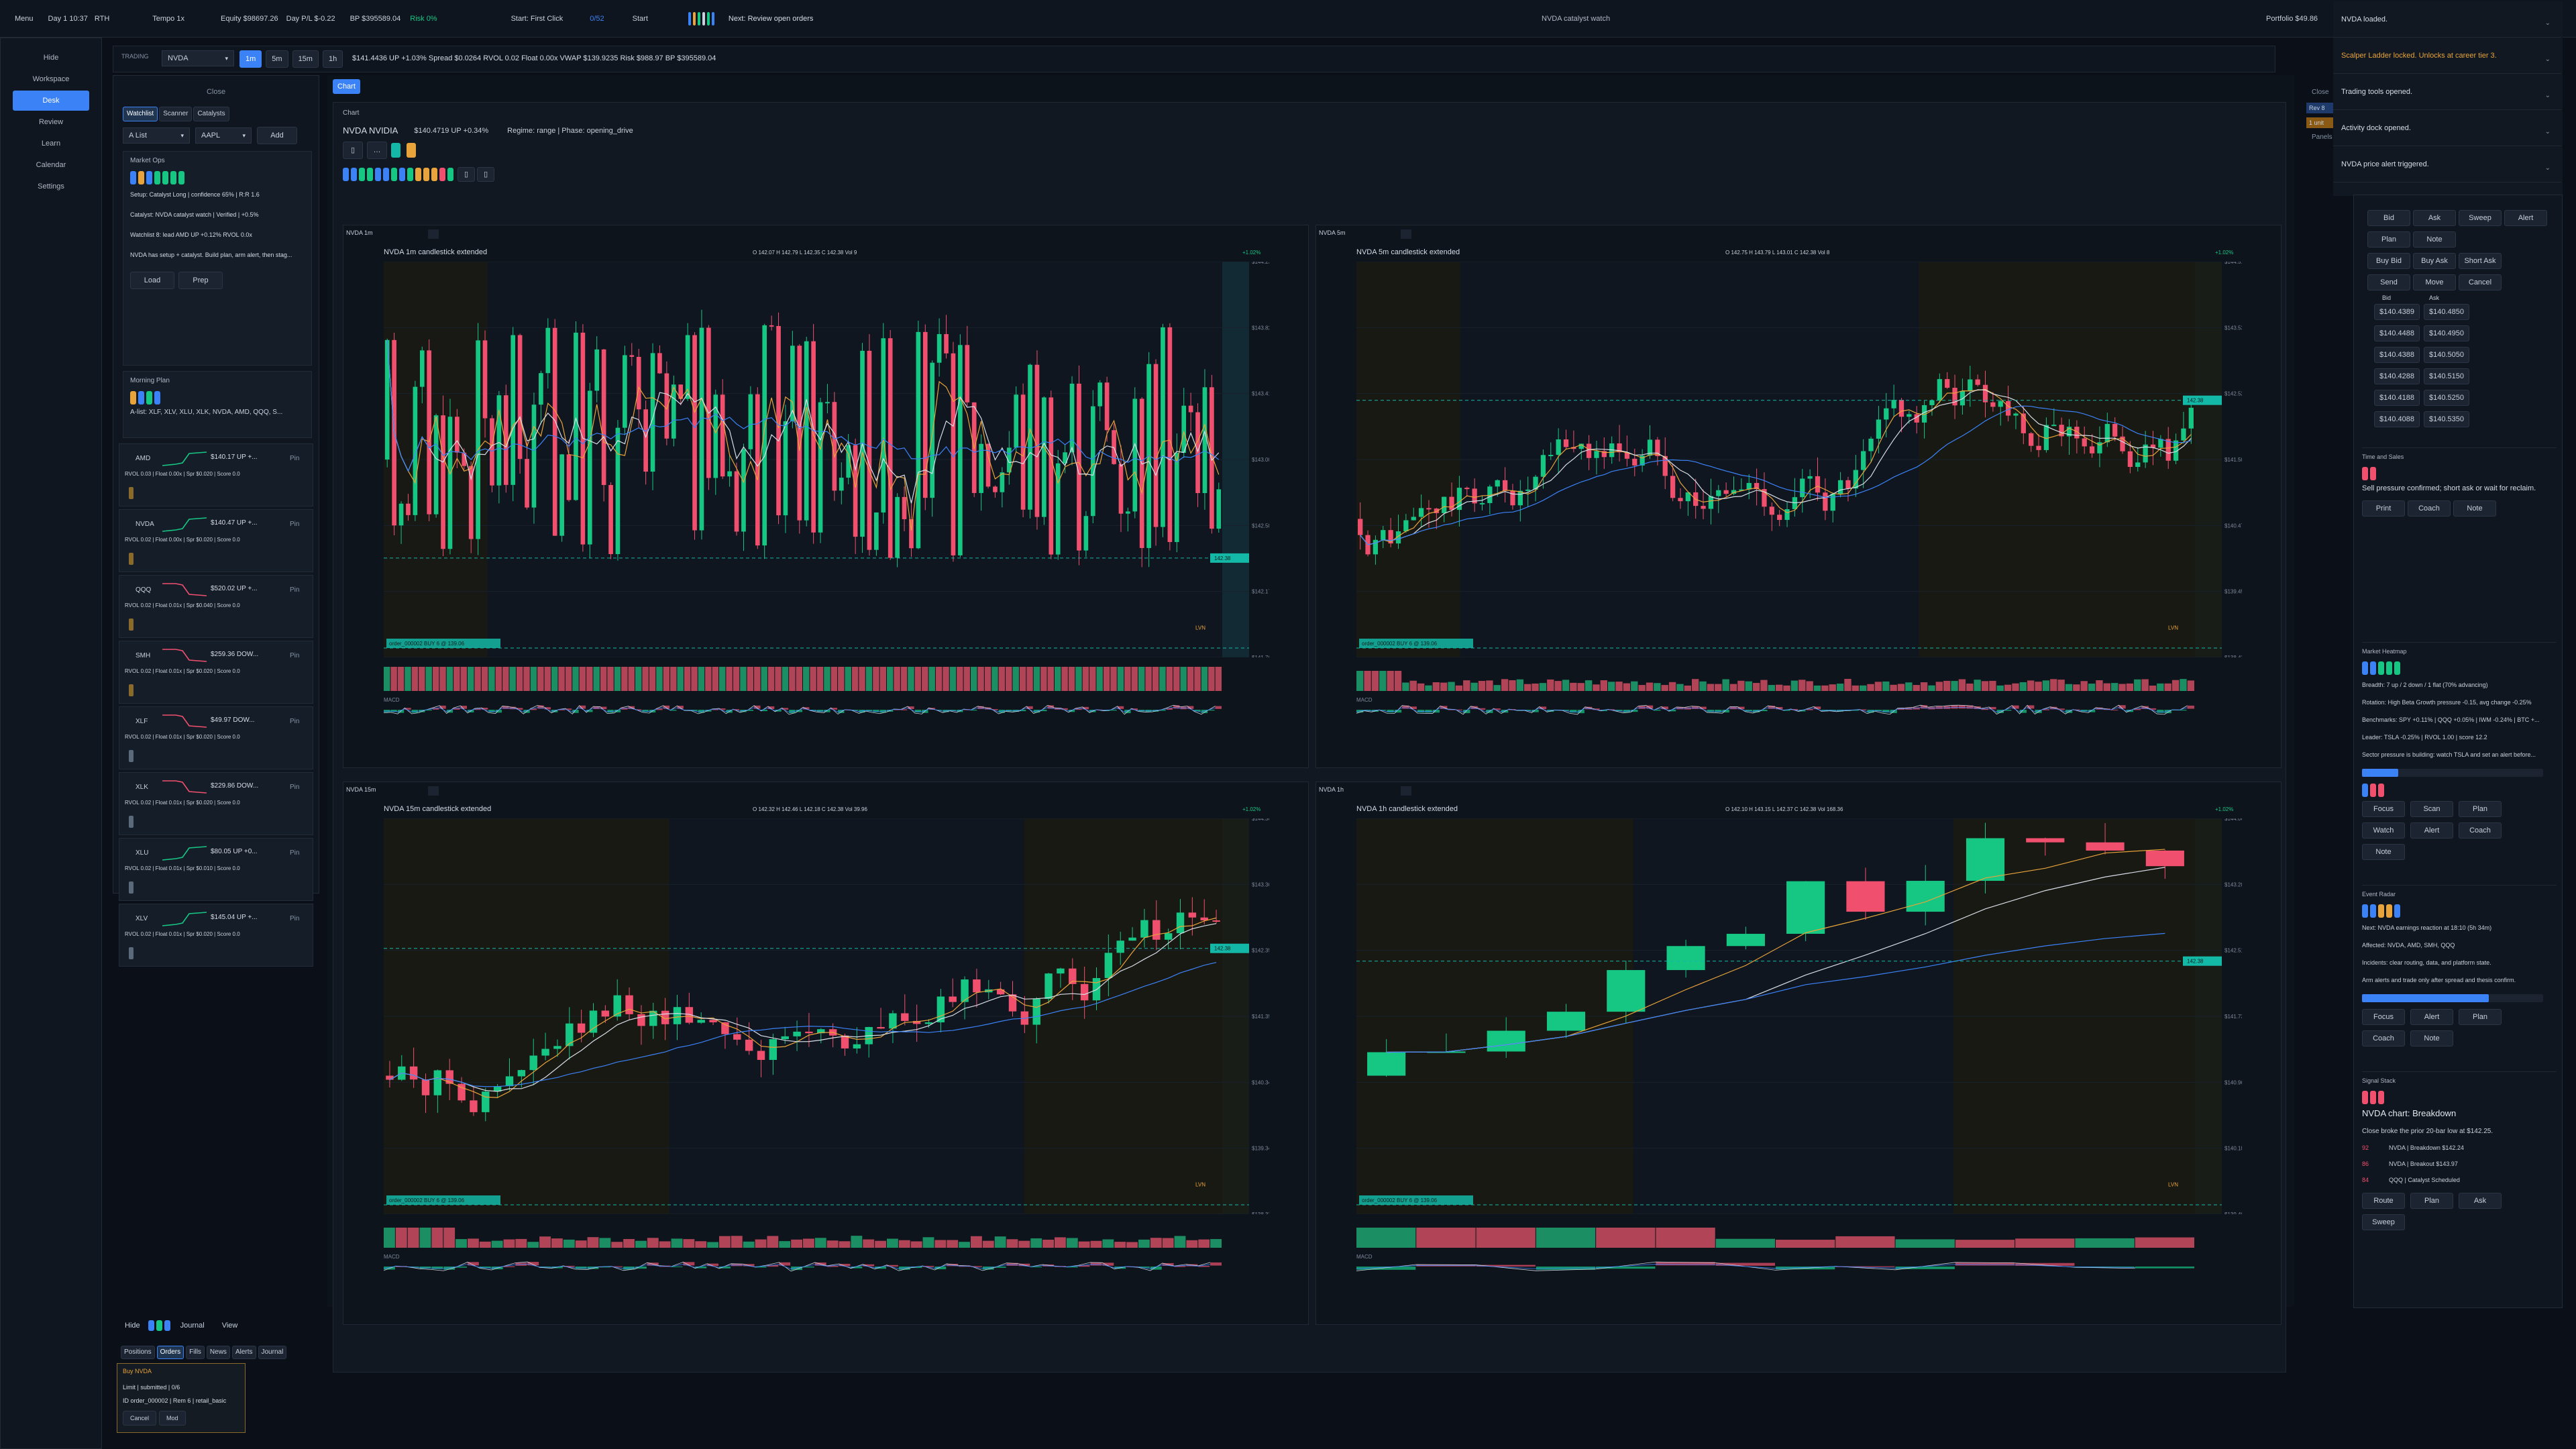  What do you see at coordinates (2383, 1017) in the screenshot?
I see `focus-button: Focus` at bounding box center [2383, 1017].